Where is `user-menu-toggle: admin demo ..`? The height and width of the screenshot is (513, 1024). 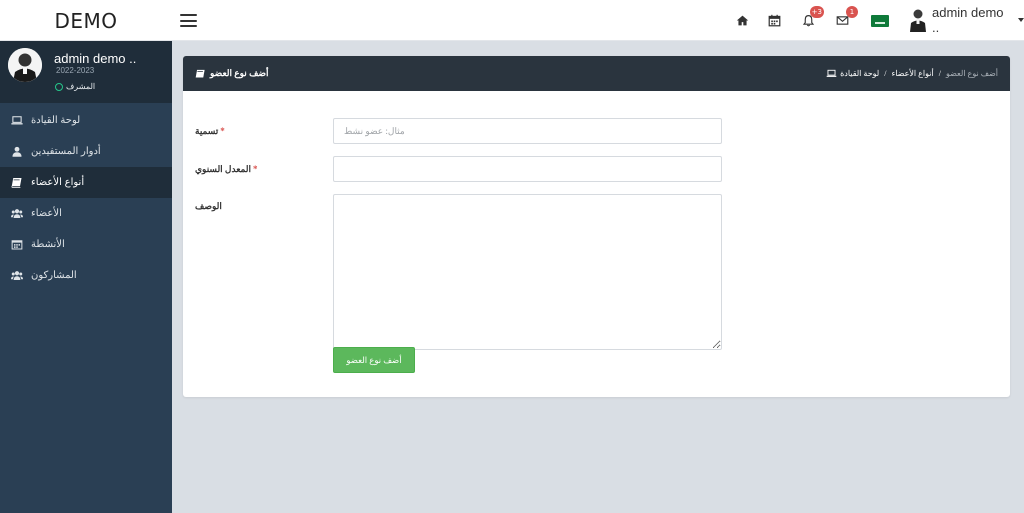 user-menu-toggle: admin demo .. is located at coordinates (966, 20).